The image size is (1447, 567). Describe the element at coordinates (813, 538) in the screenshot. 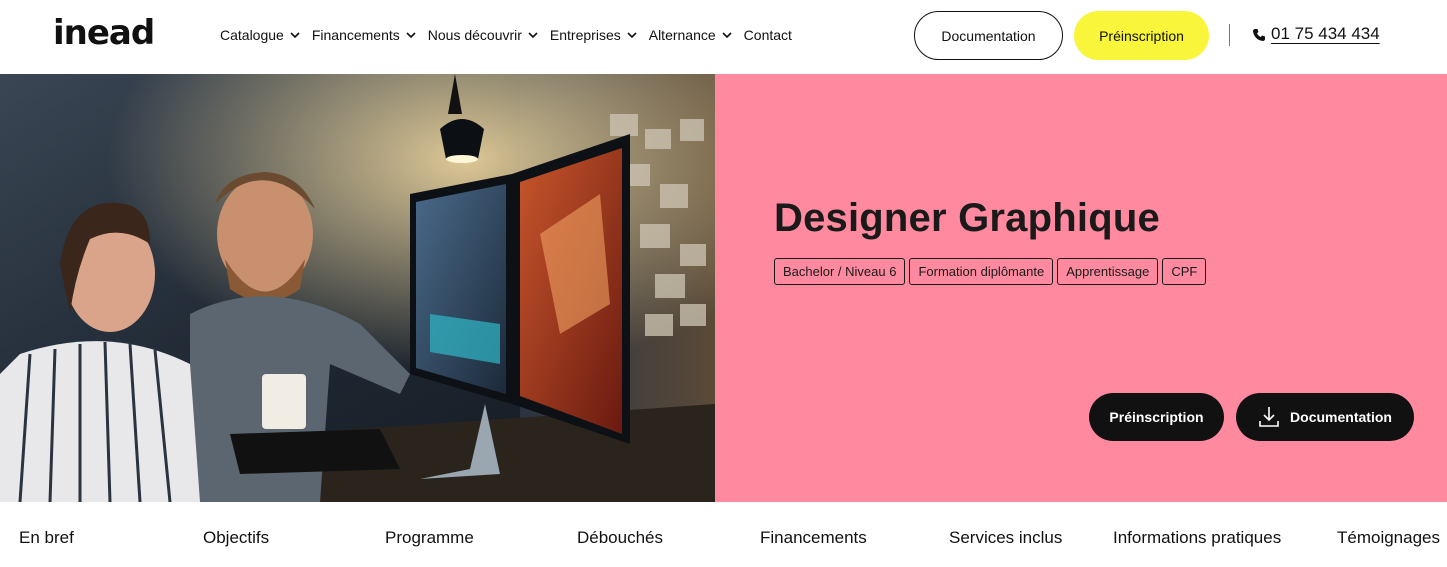

I see `tab-financements: Financements` at that location.